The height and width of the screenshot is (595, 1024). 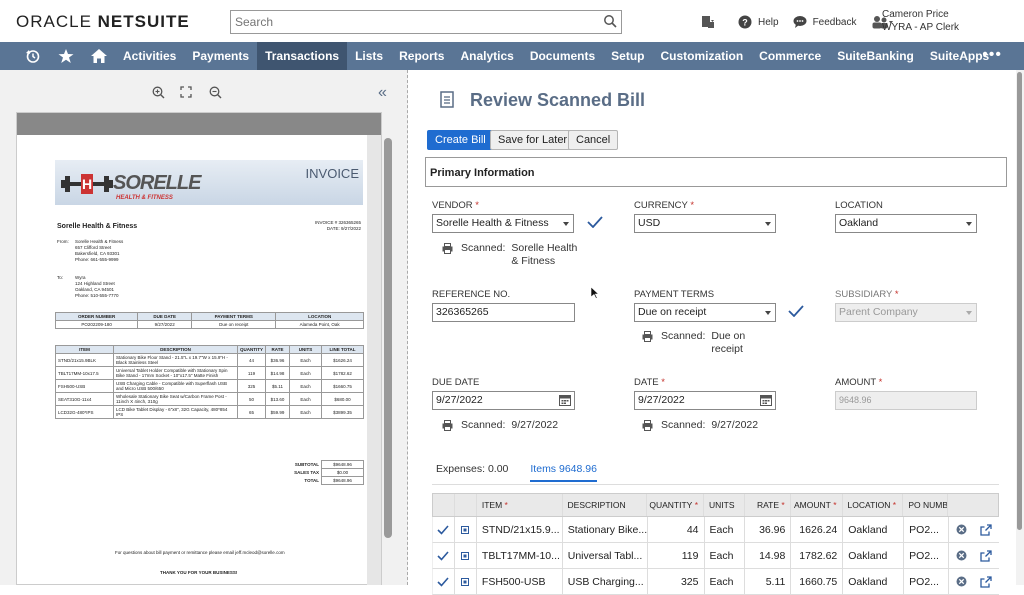 What do you see at coordinates (676, 581) in the screenshot?
I see `cell-quantity: 325` at bounding box center [676, 581].